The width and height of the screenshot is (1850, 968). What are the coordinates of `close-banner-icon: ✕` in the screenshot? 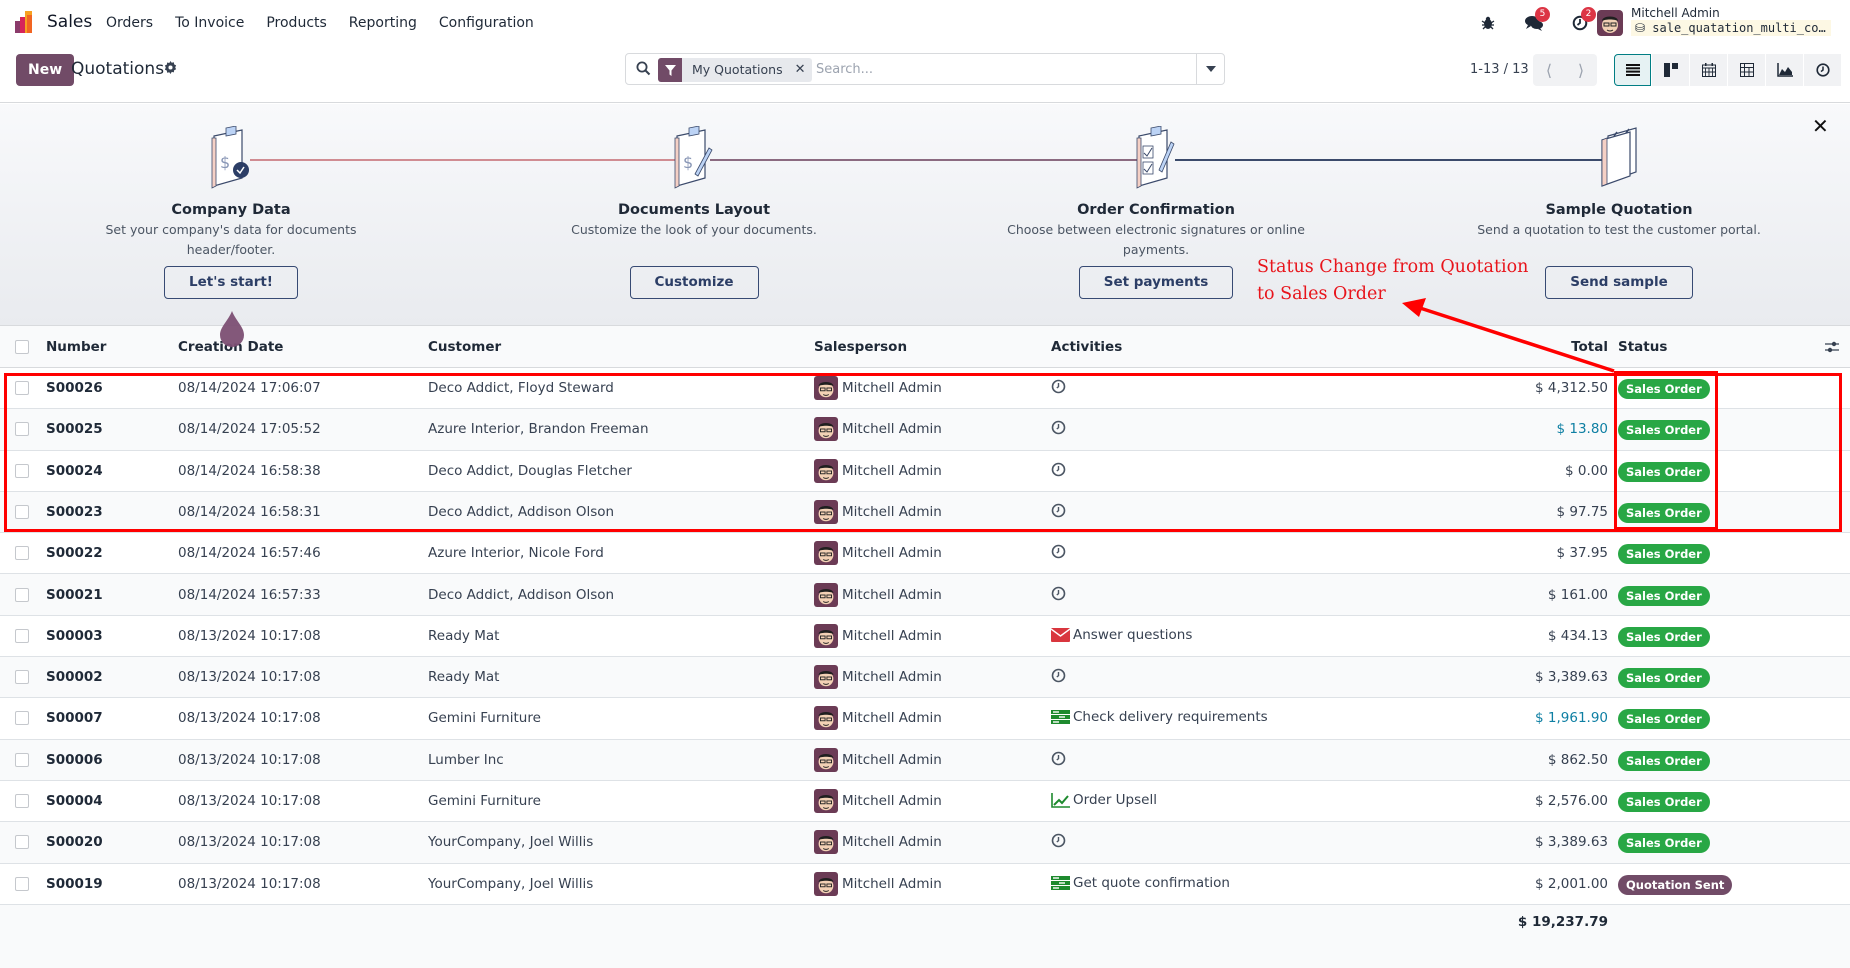 It's located at (1820, 126).